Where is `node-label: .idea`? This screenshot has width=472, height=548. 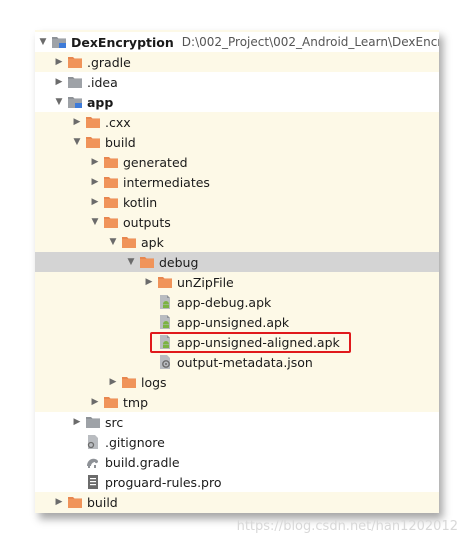
node-label: .idea is located at coordinates (102, 82).